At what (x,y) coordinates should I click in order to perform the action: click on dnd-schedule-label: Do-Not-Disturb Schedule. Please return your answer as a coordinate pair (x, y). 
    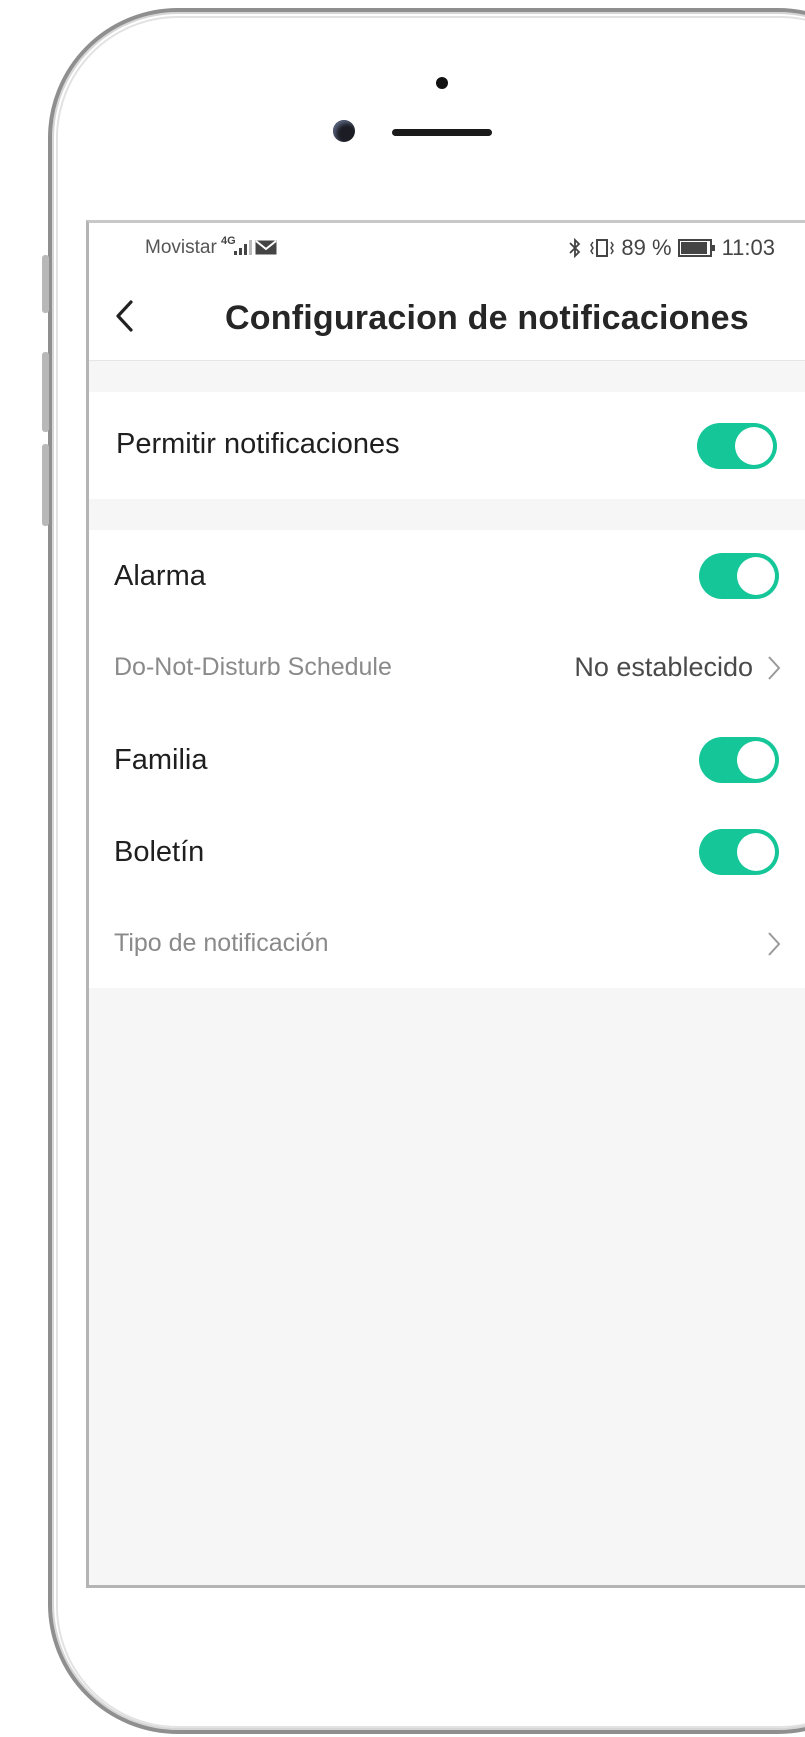
    Looking at the image, I should click on (253, 667).